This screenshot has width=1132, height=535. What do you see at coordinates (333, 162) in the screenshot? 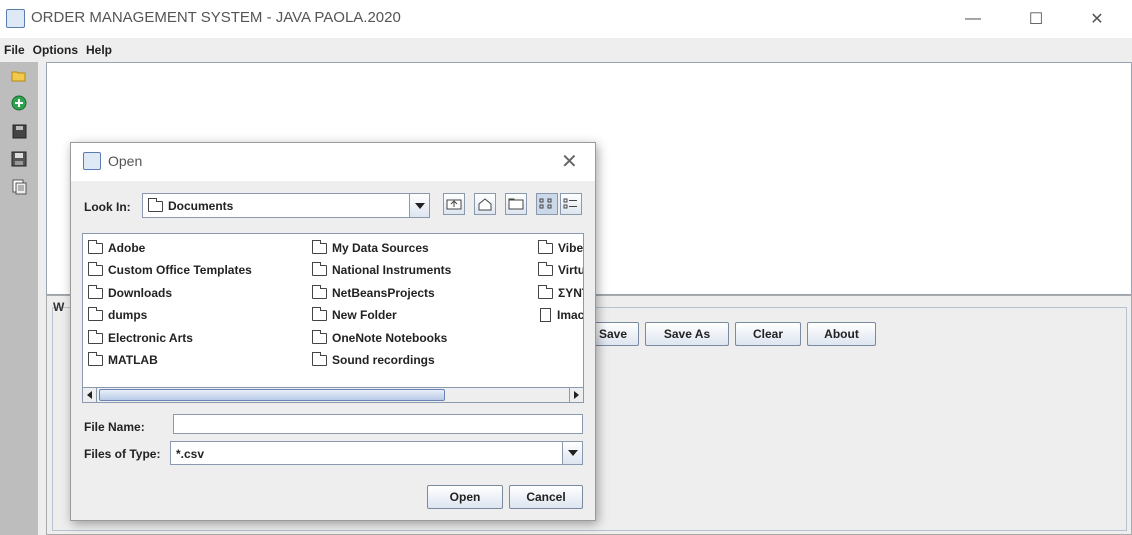
I see `dialog-title-bar: Open ✕` at bounding box center [333, 162].